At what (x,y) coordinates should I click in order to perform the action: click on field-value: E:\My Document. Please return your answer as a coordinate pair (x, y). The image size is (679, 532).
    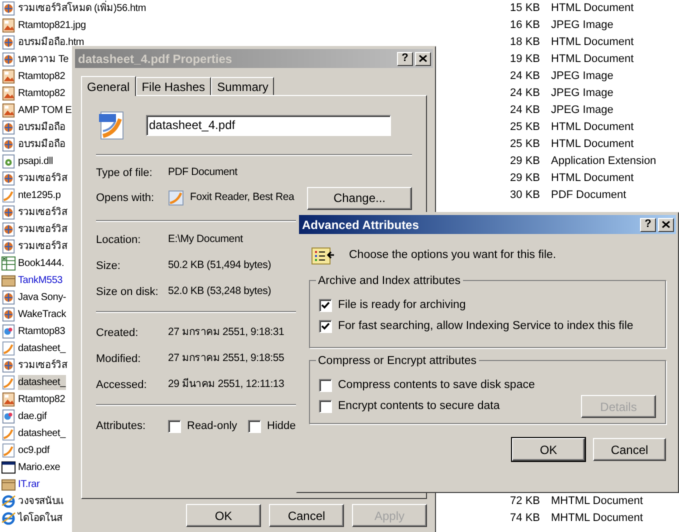
    Looking at the image, I should click on (205, 240).